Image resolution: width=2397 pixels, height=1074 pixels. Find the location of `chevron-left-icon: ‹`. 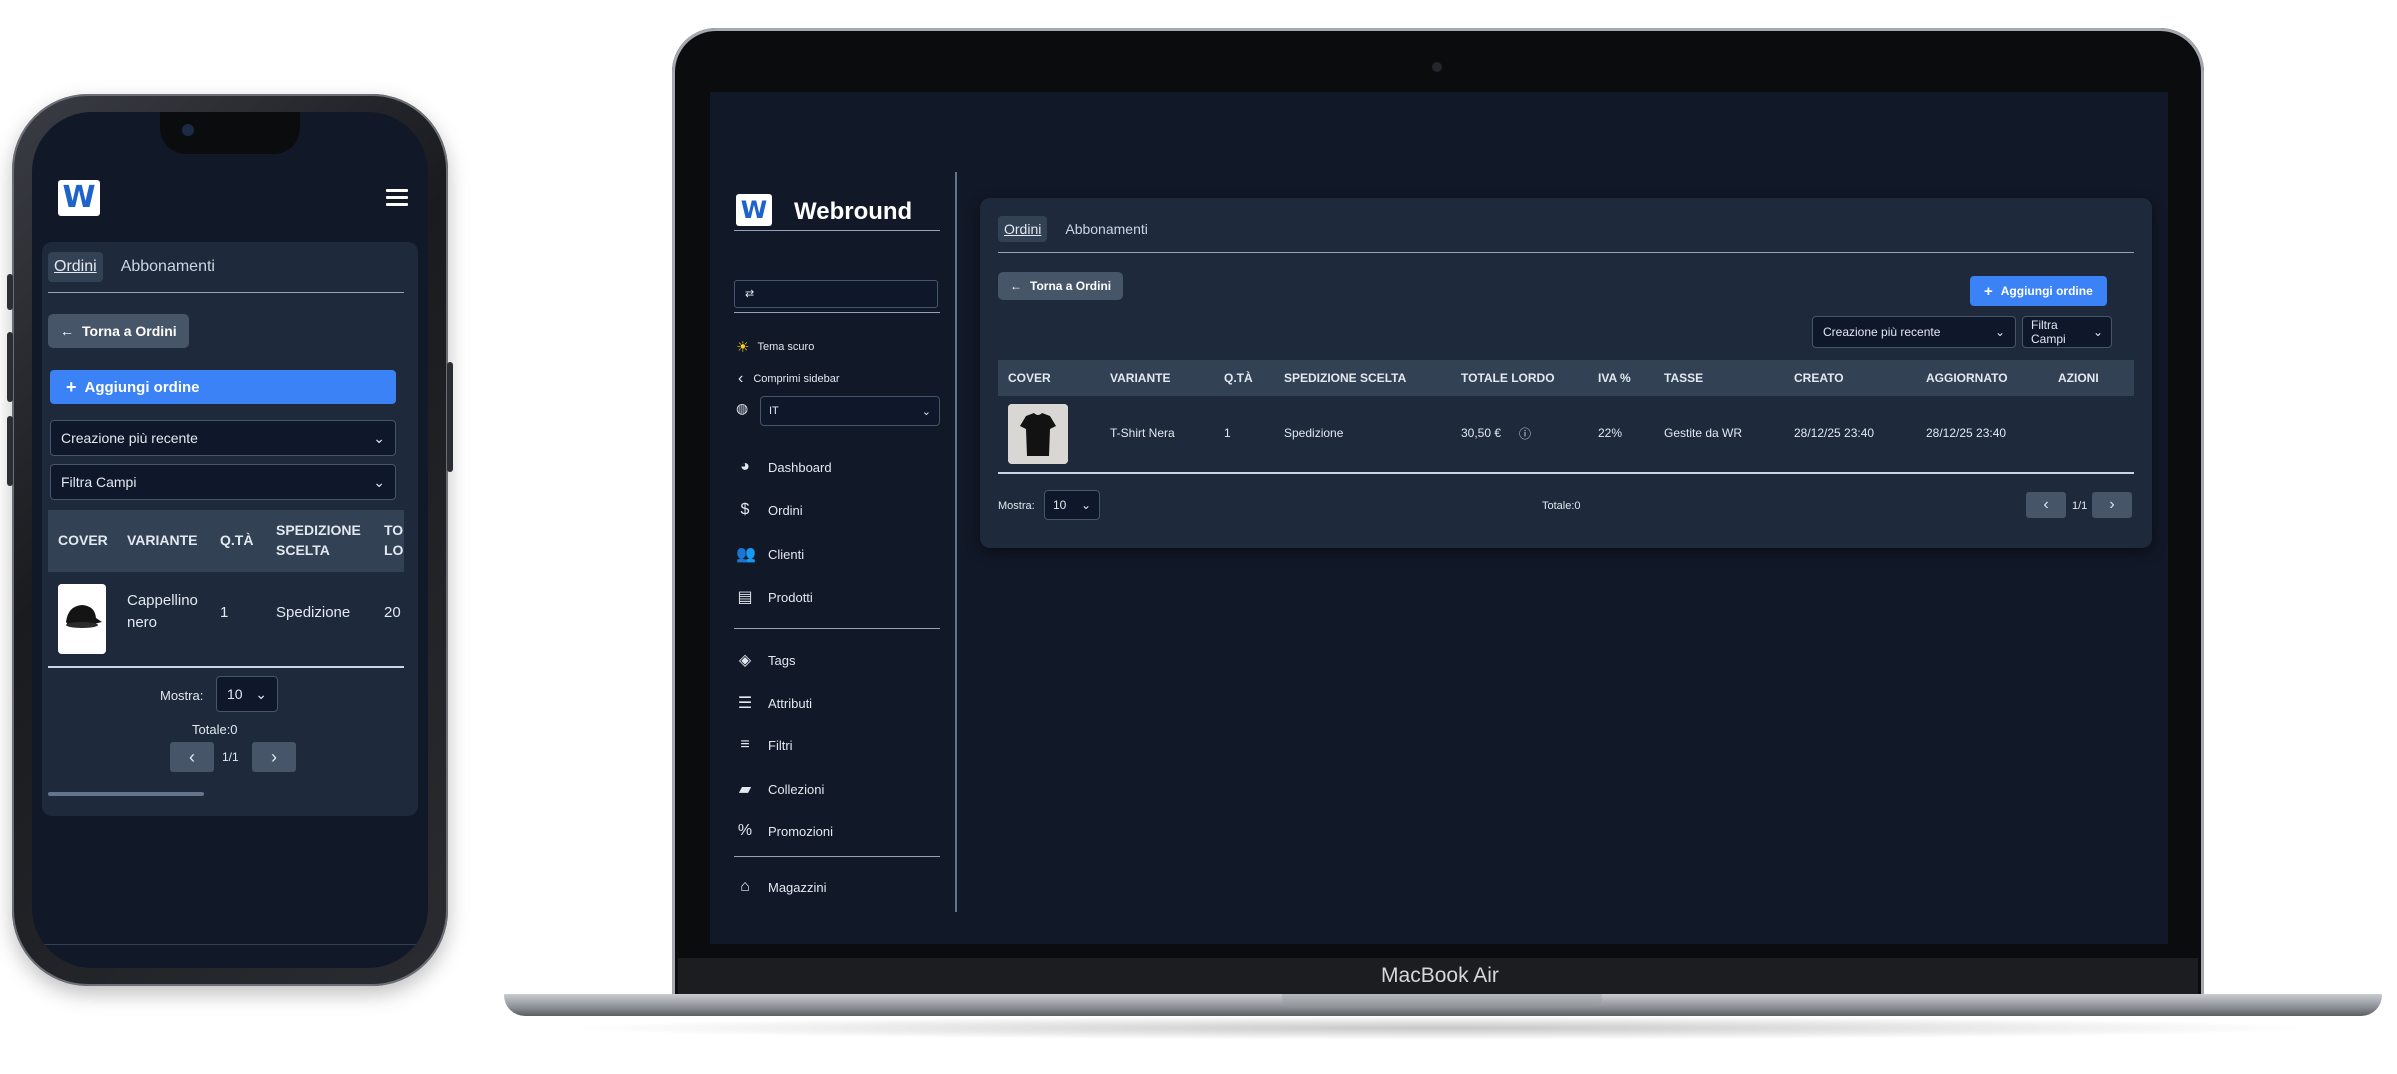

chevron-left-icon: ‹ is located at coordinates (741, 378).